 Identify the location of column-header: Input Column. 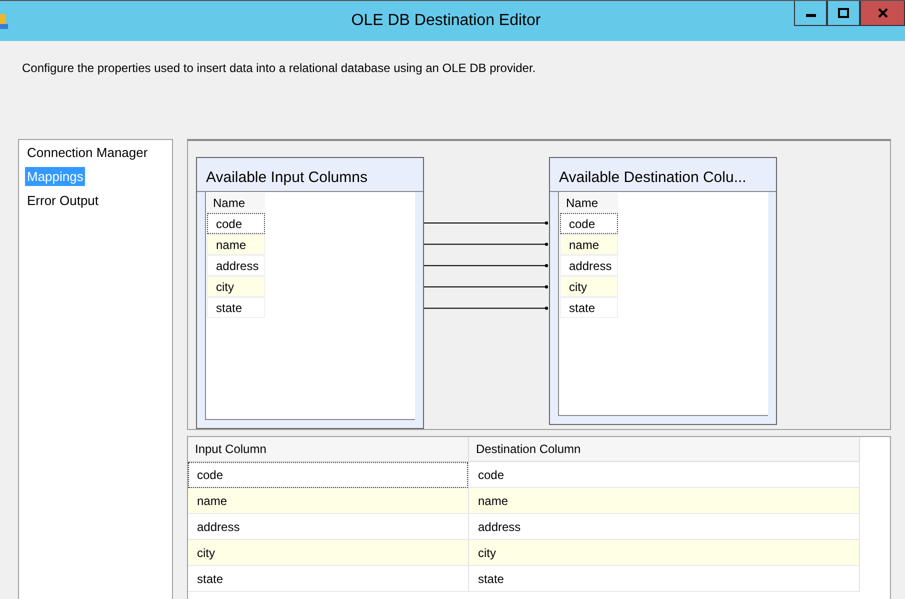
(328, 449).